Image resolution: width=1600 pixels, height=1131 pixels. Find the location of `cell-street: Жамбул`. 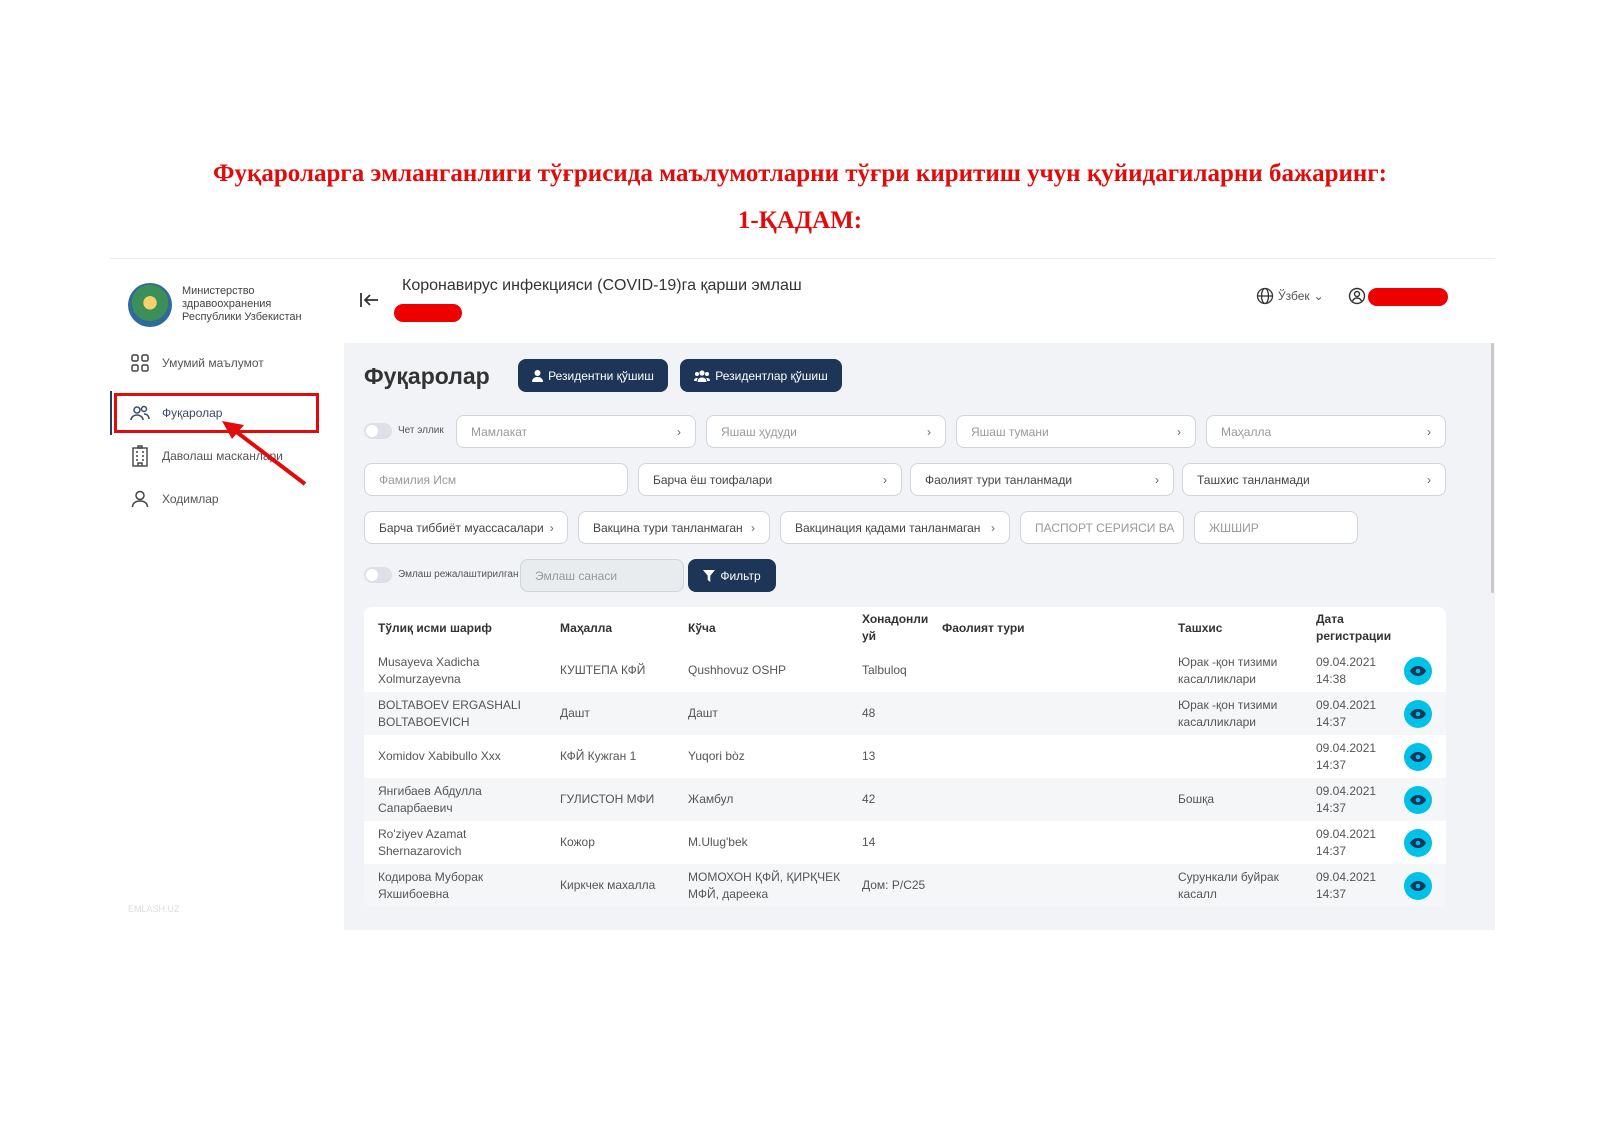

cell-street: Жамбул is located at coordinates (711, 799).